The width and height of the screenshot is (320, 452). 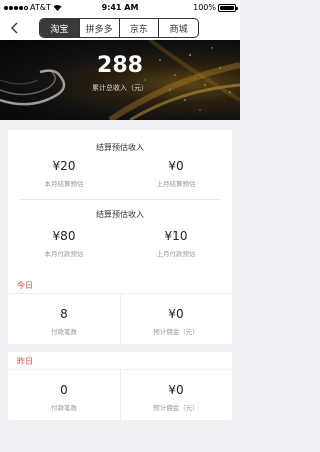 What do you see at coordinates (64, 166) in the screenshot?
I see `this-month-settle-value: ¥20` at bounding box center [64, 166].